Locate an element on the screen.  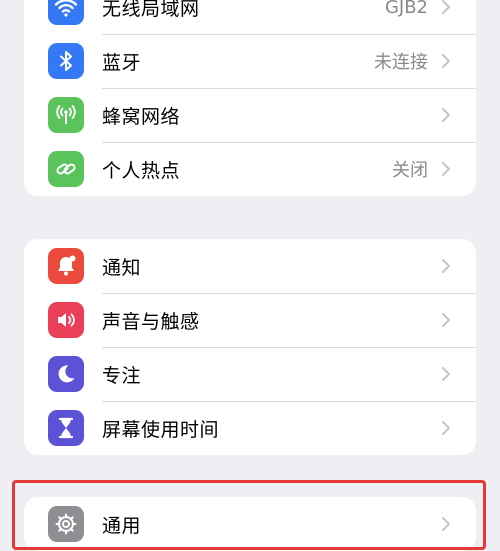
bluetooth-label: 蓝牙 is located at coordinates (122, 62).